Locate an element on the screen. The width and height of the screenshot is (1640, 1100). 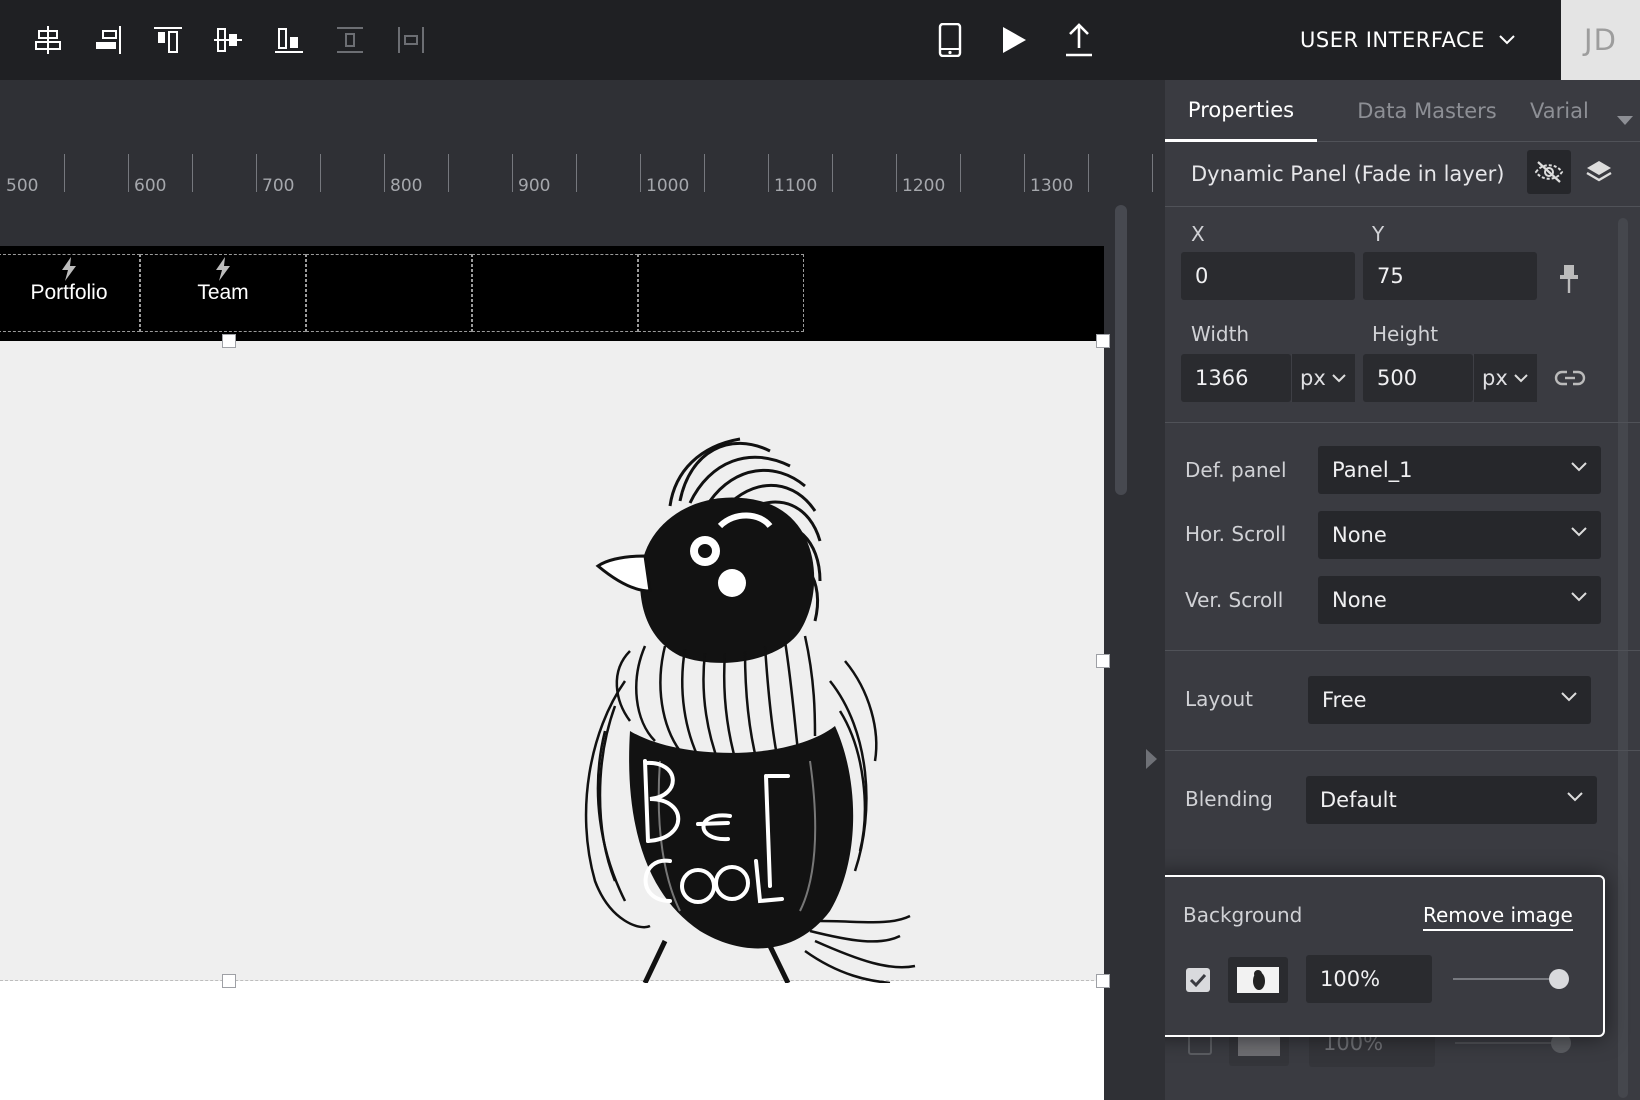
eye-off-icon is located at coordinates (1549, 172).